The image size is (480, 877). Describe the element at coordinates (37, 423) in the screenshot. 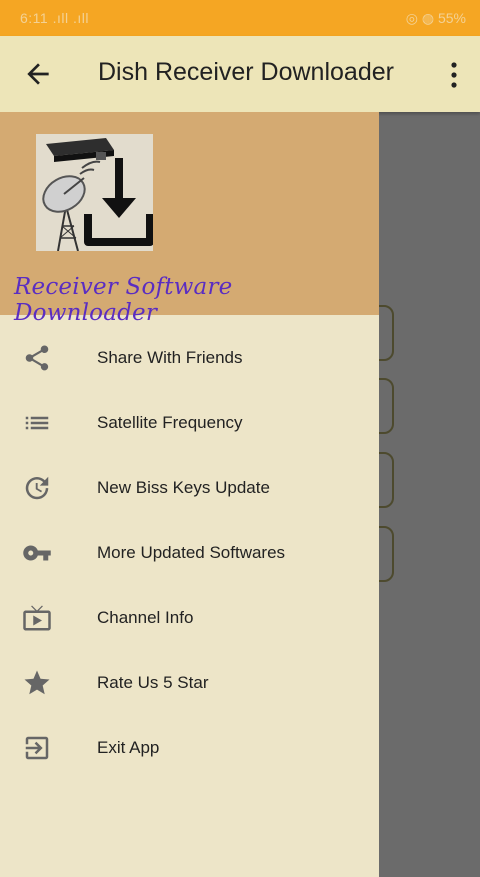

I see `list-icon` at that location.